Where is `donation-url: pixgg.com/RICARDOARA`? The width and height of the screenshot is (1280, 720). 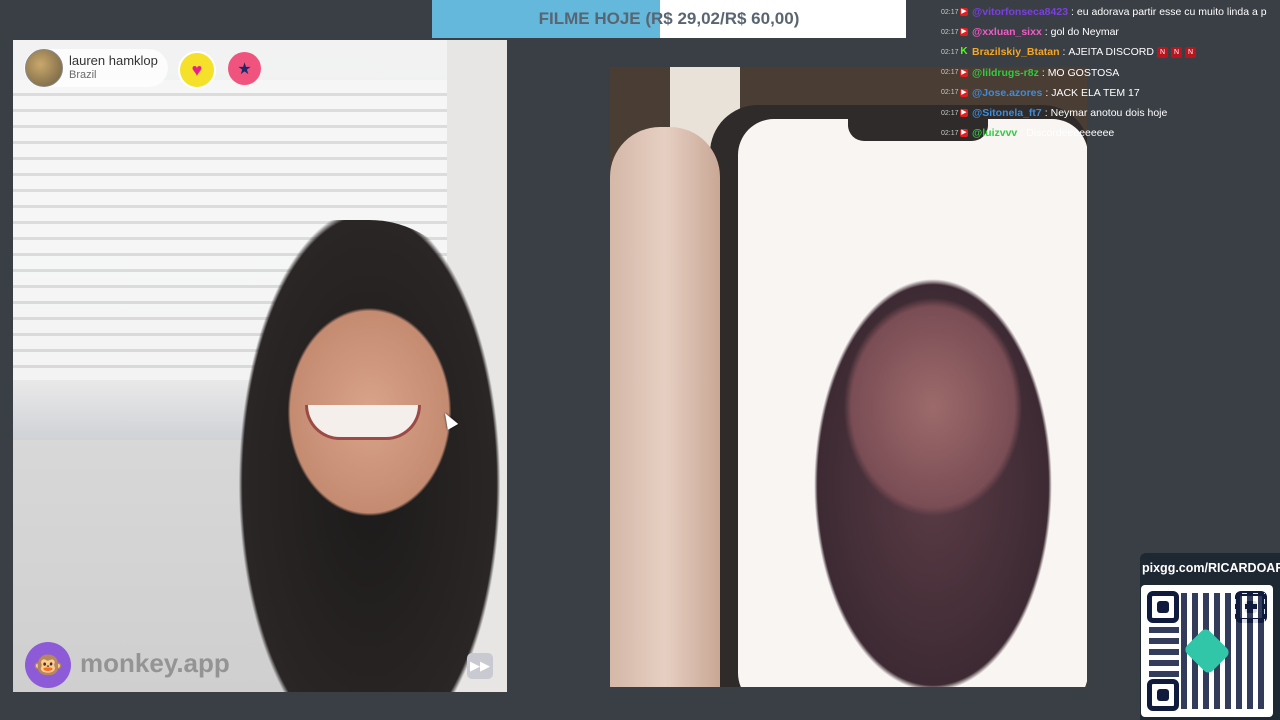 donation-url: pixgg.com/RICARDOARA is located at coordinates (1211, 568).